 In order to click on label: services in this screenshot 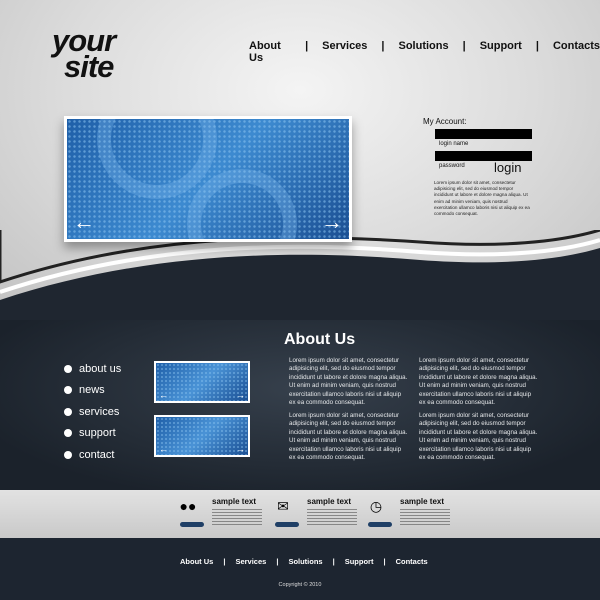, I will do `click(99, 411)`.